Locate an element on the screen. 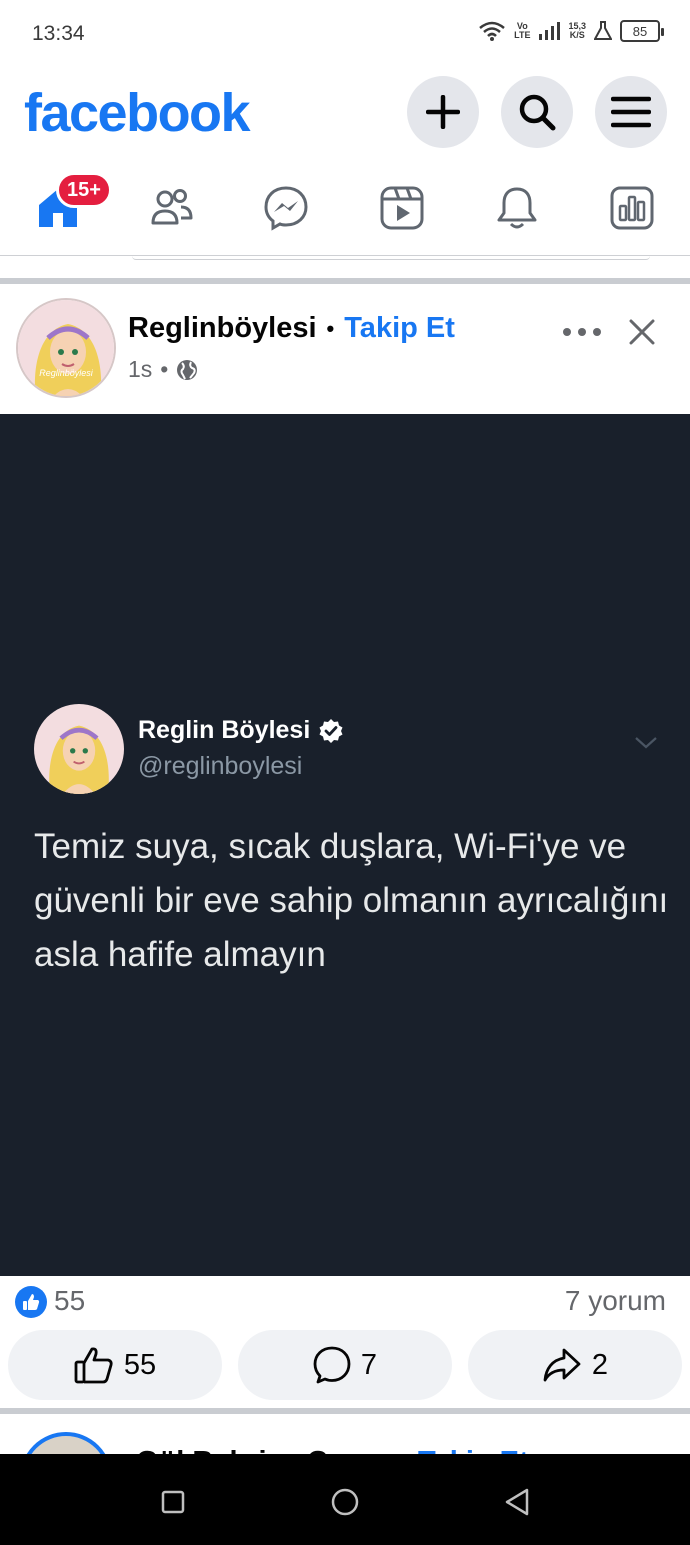 This screenshot has width=690, height=1545. chevron-down-icon is located at coordinates (646, 743).